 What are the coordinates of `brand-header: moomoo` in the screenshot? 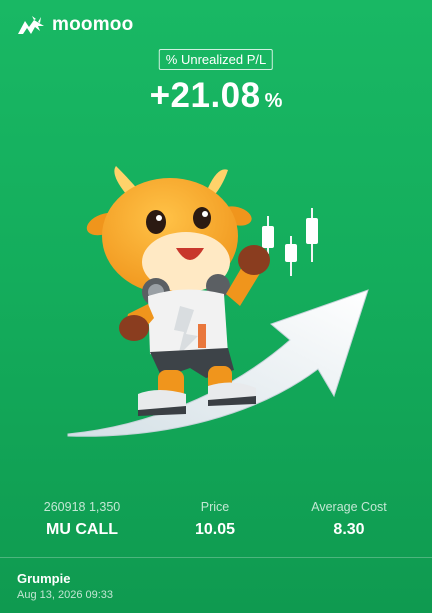 It's located at (74, 25).